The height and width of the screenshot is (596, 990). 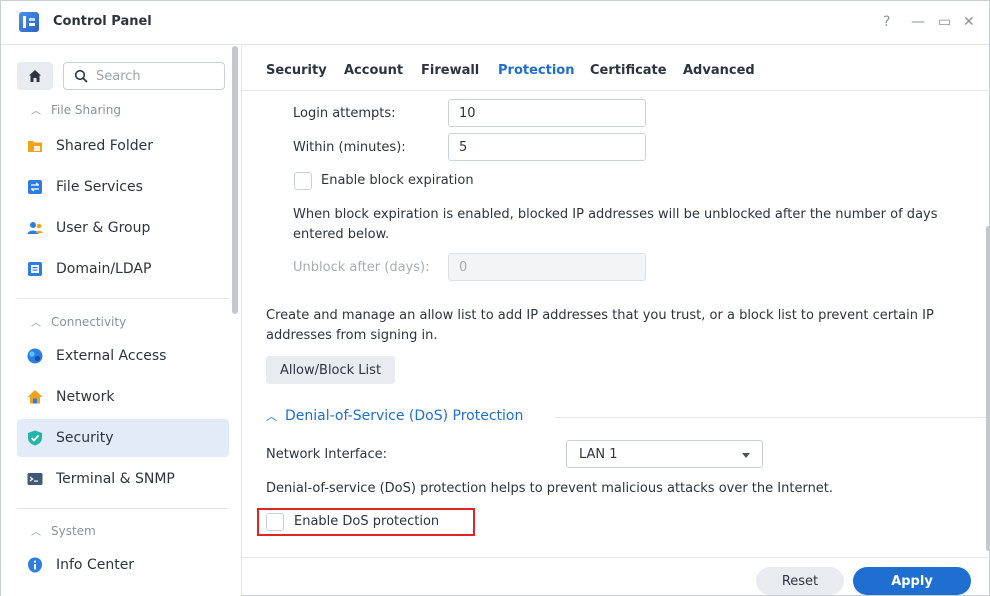 What do you see at coordinates (81, 76) in the screenshot?
I see `search-icon` at bounding box center [81, 76].